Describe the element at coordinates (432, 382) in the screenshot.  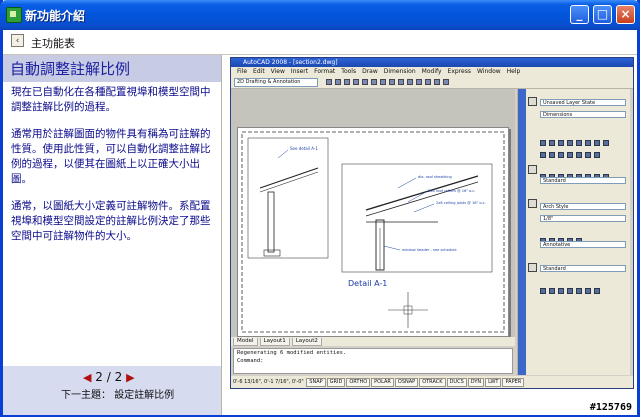
I see `status-button: OTRACK` at that location.